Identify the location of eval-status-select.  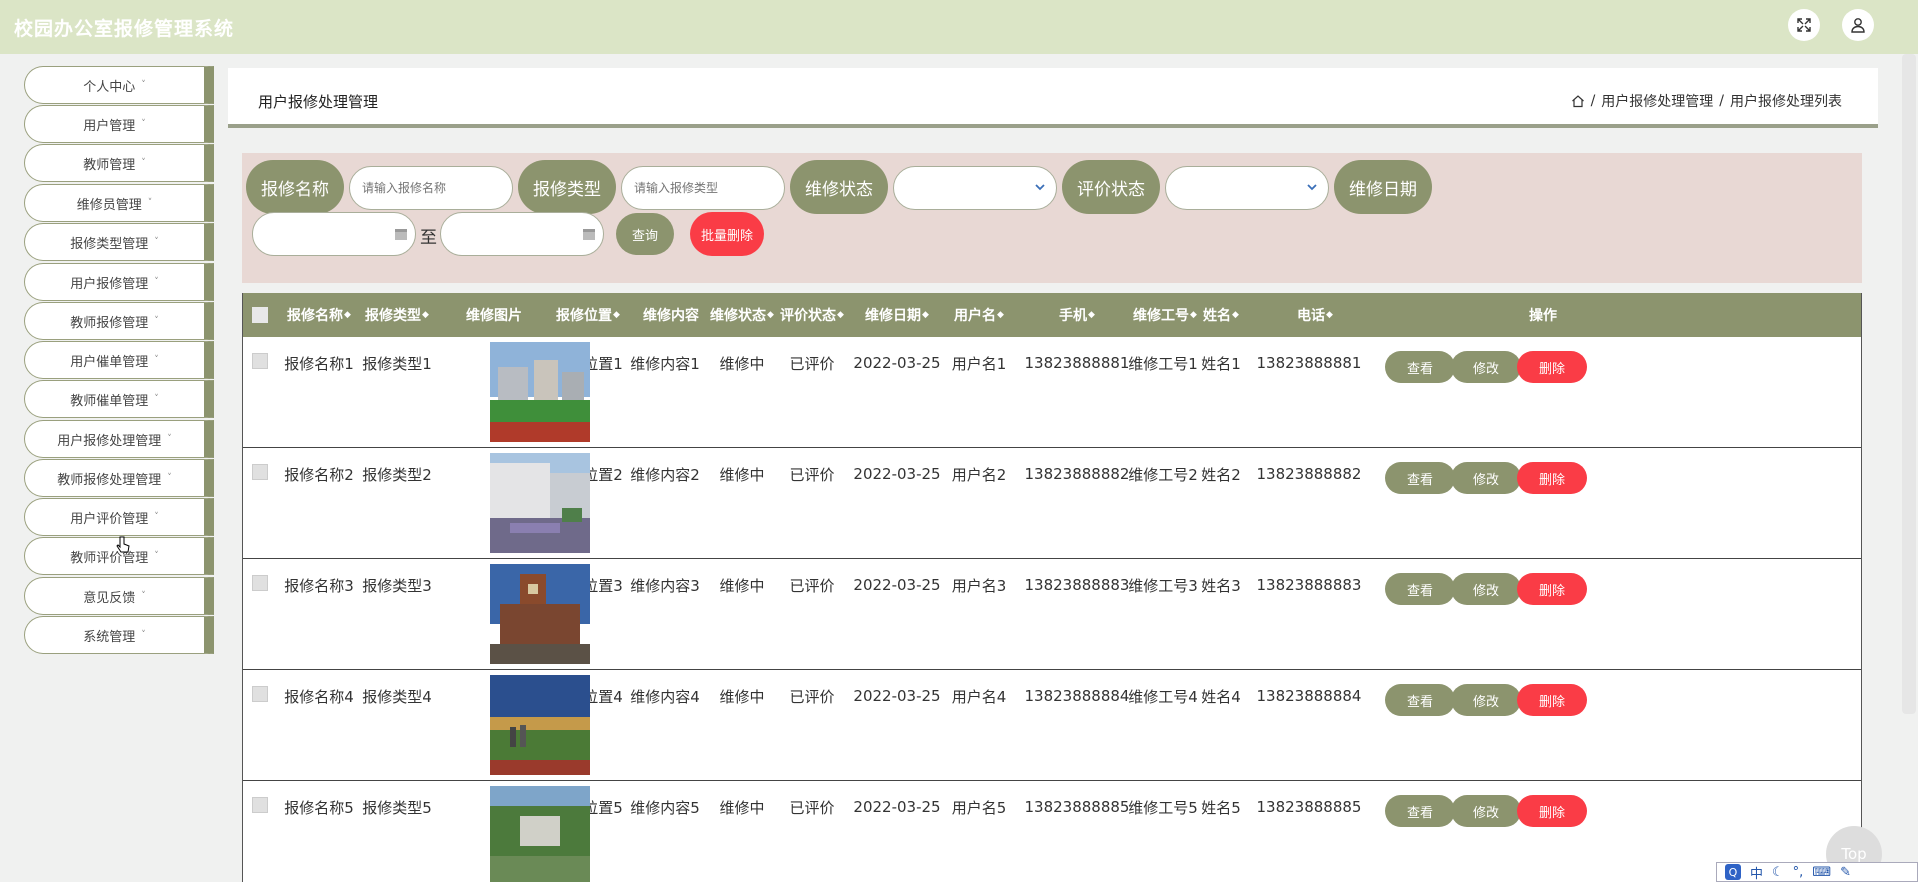
(1247, 188).